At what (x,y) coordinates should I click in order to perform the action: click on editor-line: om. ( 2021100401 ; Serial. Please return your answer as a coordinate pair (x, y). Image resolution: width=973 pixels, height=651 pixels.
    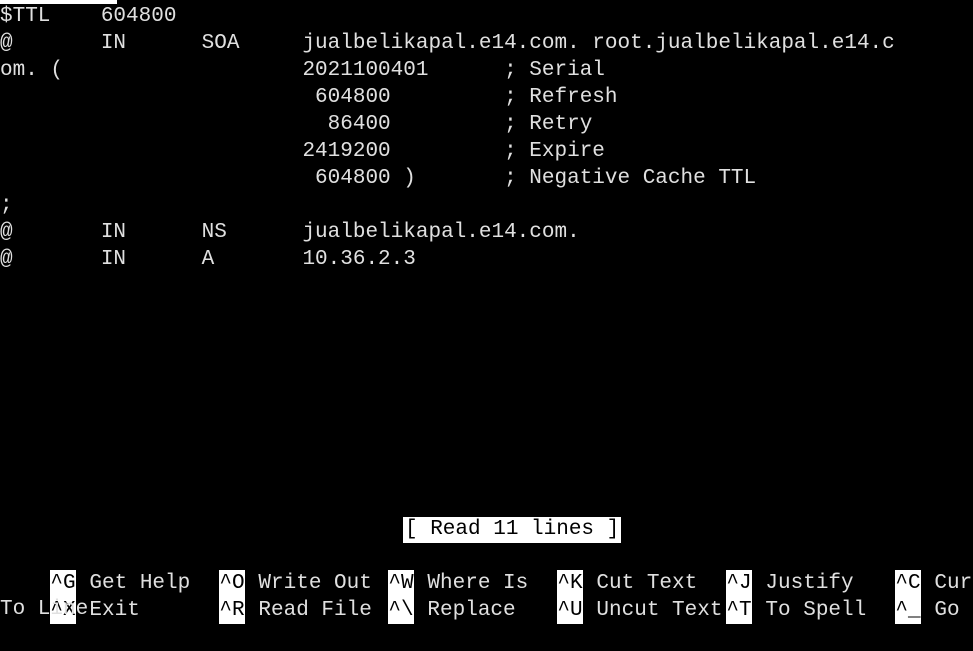
    Looking at the image, I should click on (302, 70).